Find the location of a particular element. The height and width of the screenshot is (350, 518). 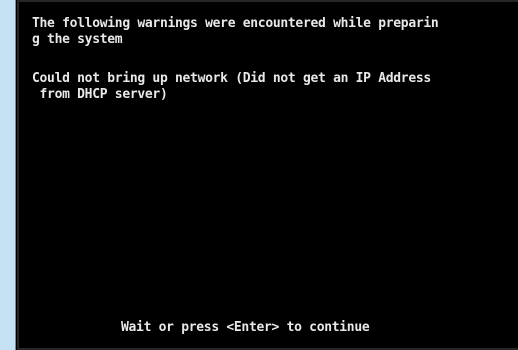

continue-prompt: Wait or press <Enter> to continue is located at coordinates (245, 327).